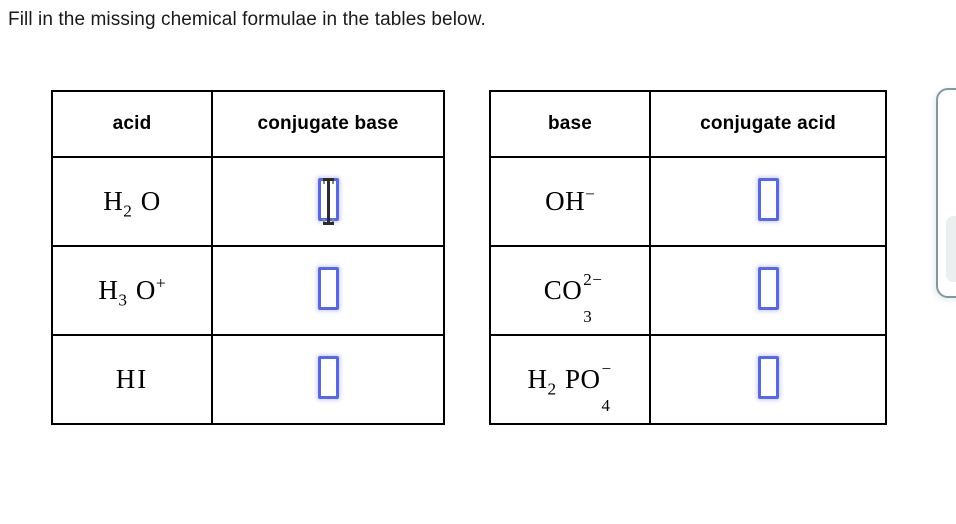 This screenshot has height=524, width=956. What do you see at coordinates (951, 249) in the screenshot?
I see `side-panel-chip` at bounding box center [951, 249].